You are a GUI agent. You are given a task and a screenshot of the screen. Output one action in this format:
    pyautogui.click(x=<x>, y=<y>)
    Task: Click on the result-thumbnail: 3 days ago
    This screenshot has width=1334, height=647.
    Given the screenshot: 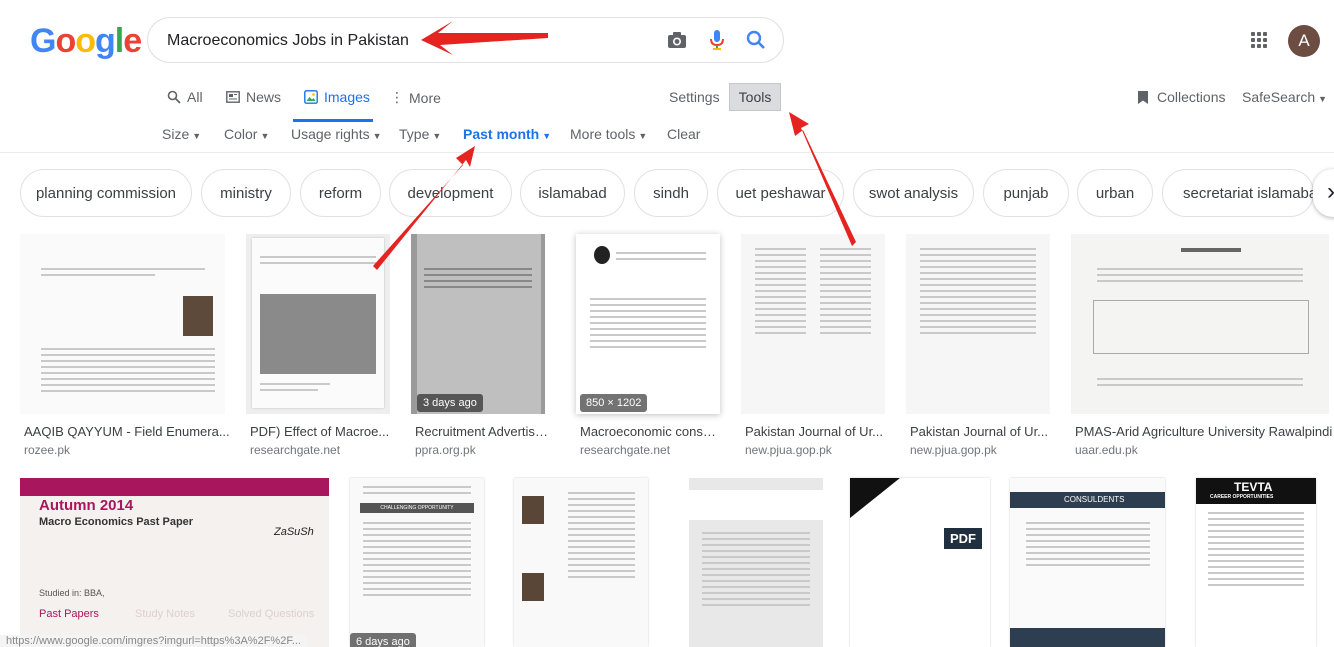 What is the action you would take?
    pyautogui.click(x=478, y=324)
    